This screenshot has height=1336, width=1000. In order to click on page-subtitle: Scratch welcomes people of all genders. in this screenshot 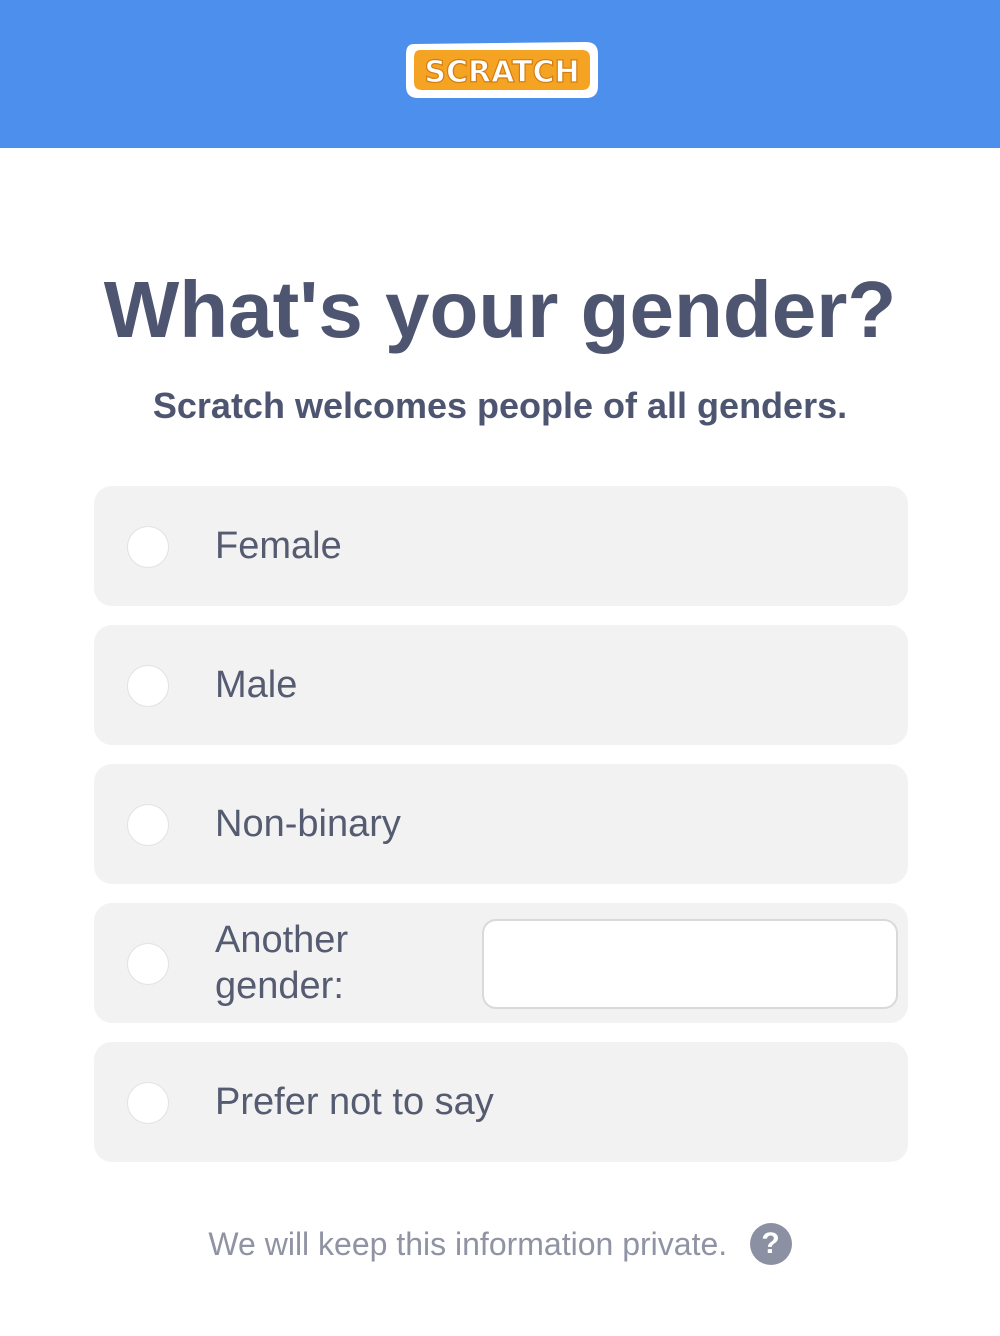, I will do `click(500, 405)`.